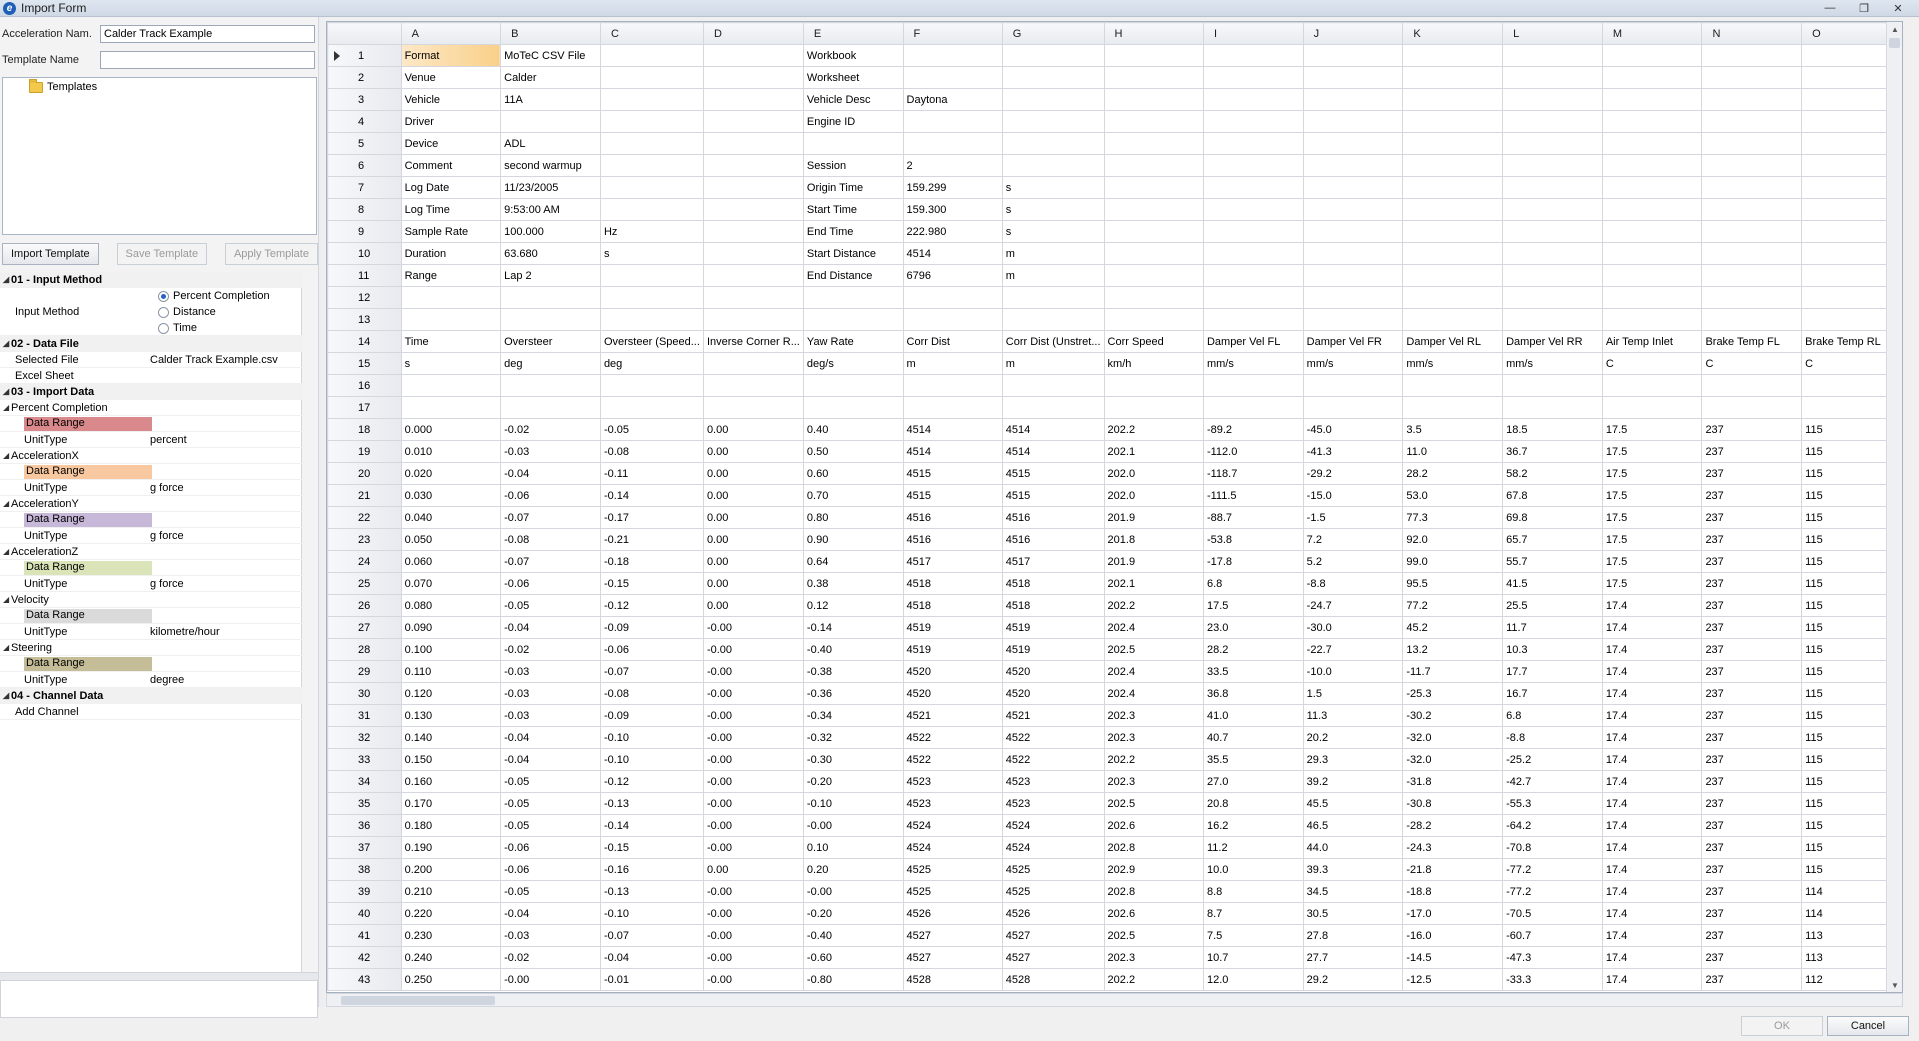 This screenshot has height=1041, width=1919. What do you see at coordinates (364, 253) in the screenshot?
I see `row-header: 10` at bounding box center [364, 253].